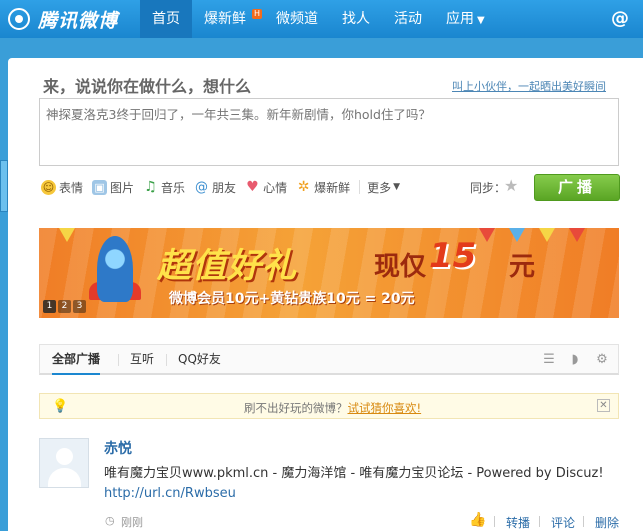 The width and height of the screenshot is (643, 531). I want to click on nav-item-home: 首页, so click(166, 19).